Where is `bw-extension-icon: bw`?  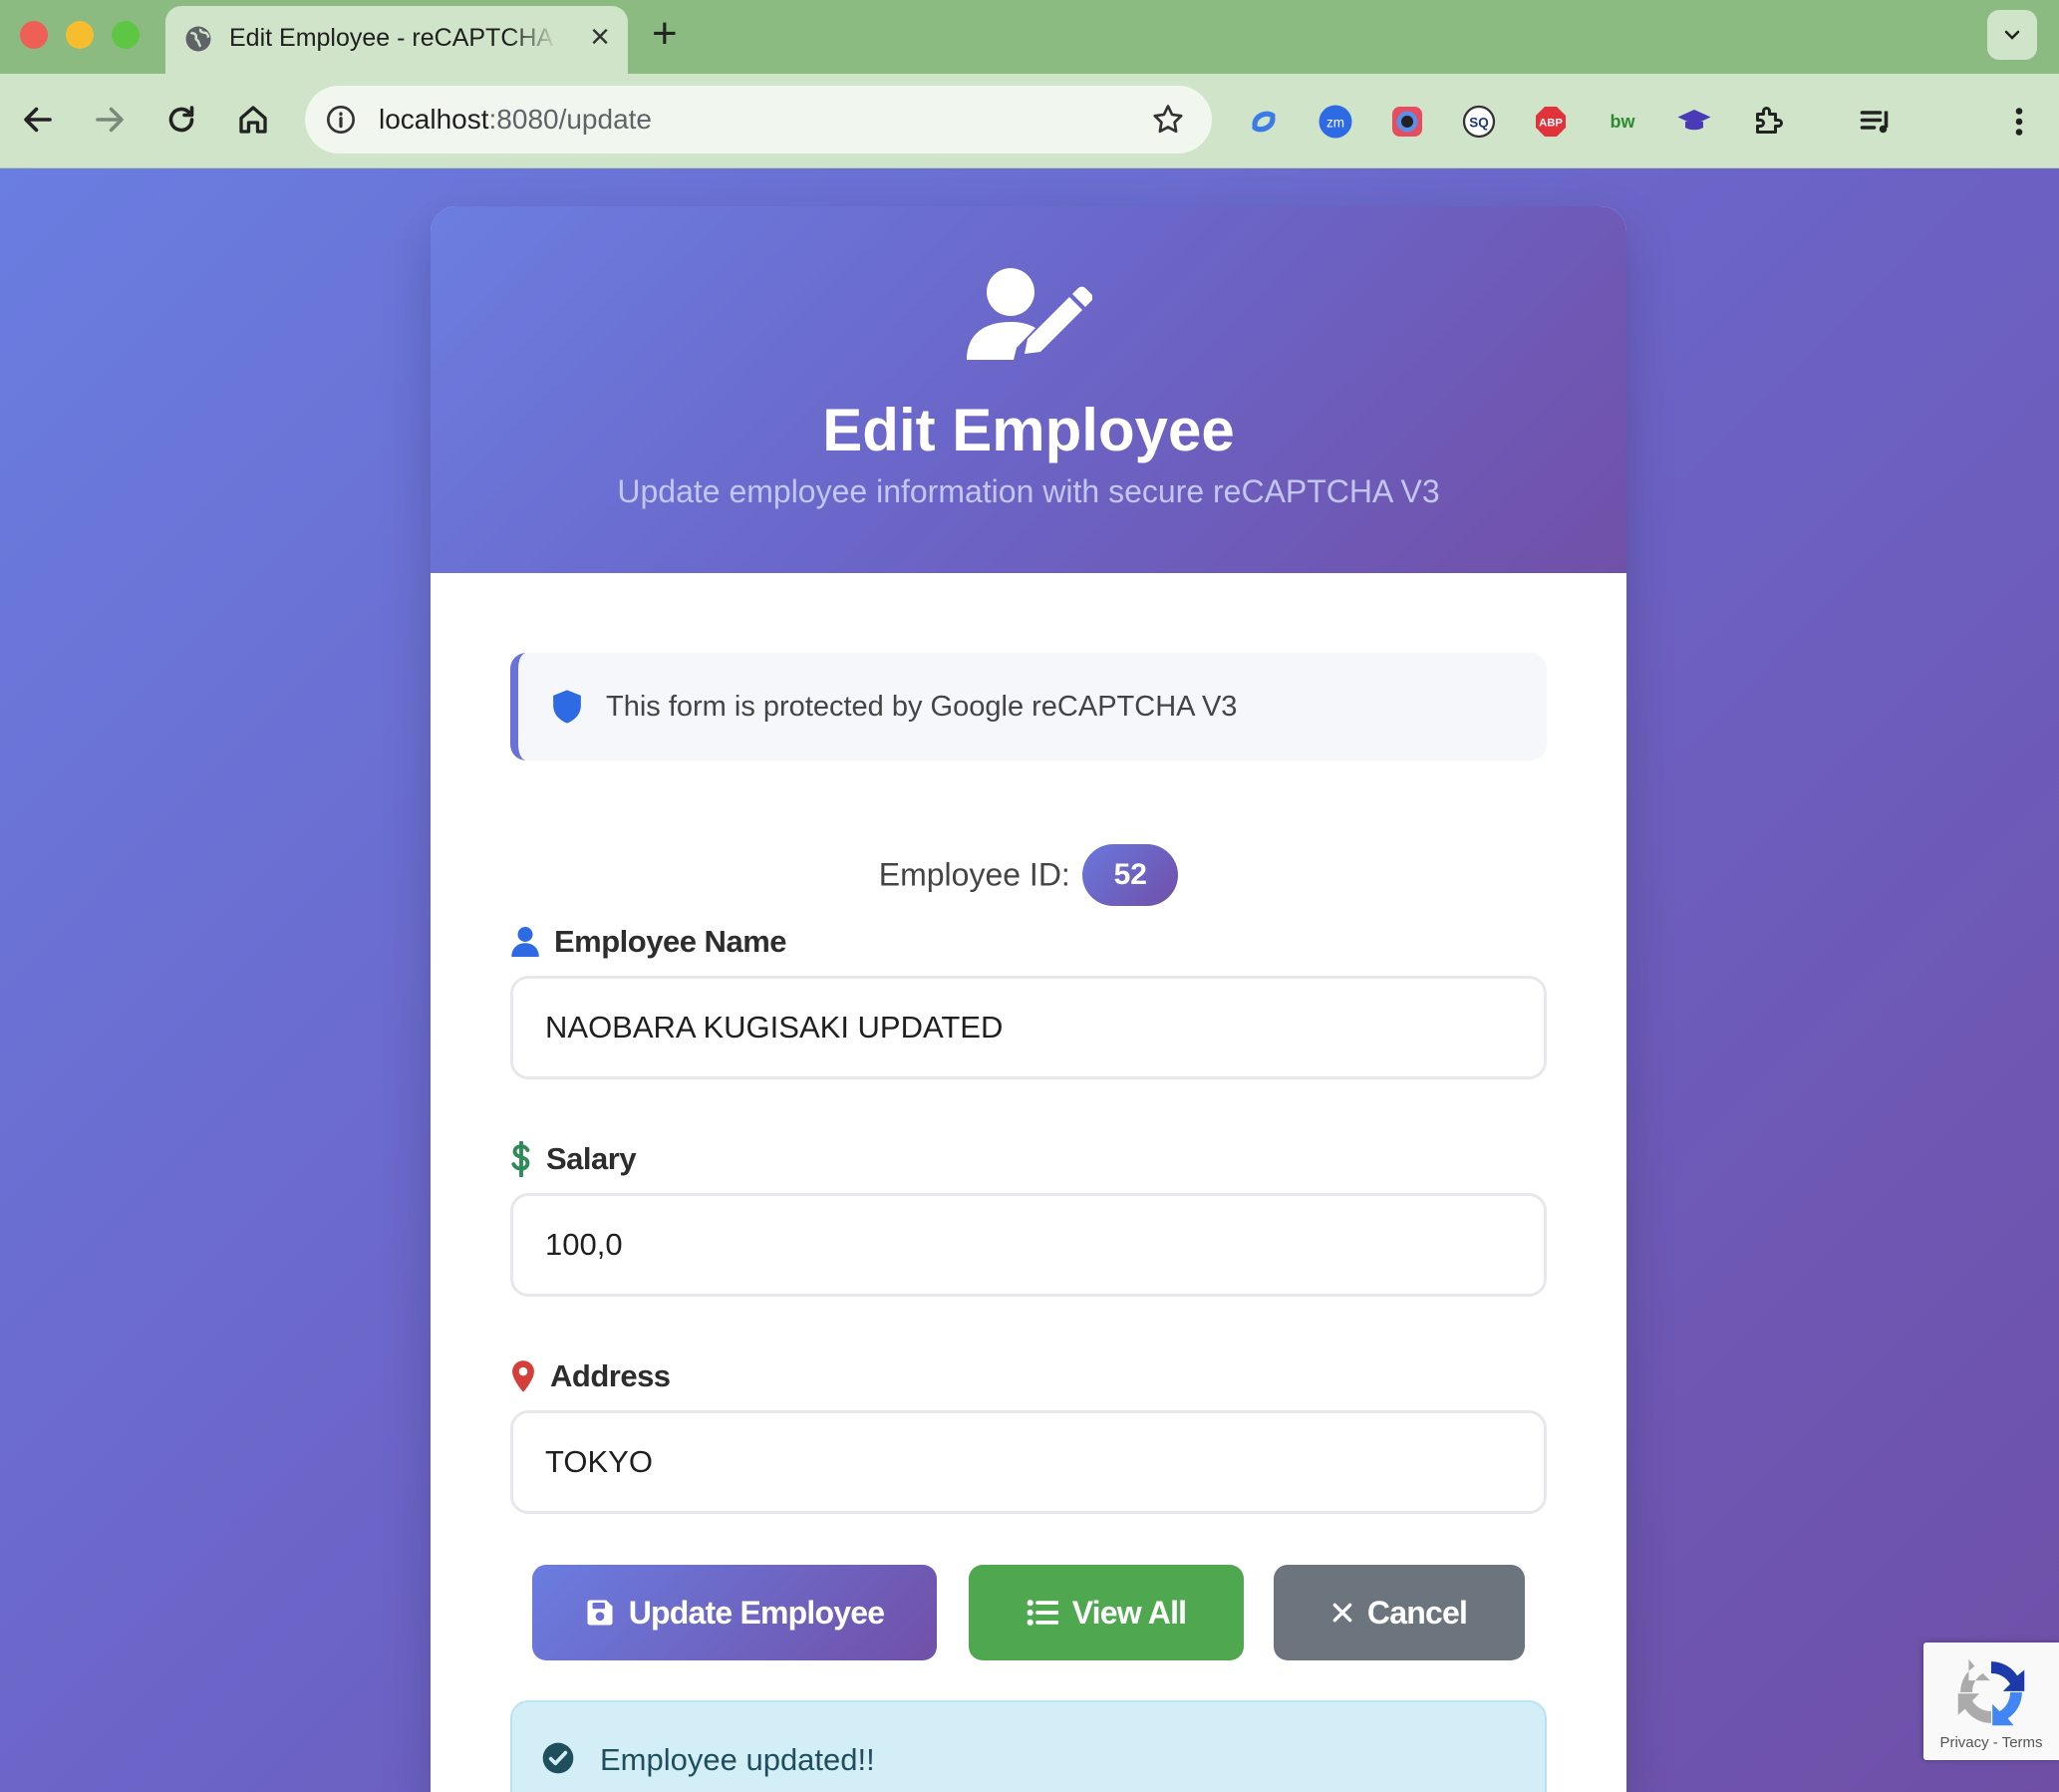 bw-extension-icon: bw is located at coordinates (1622, 122).